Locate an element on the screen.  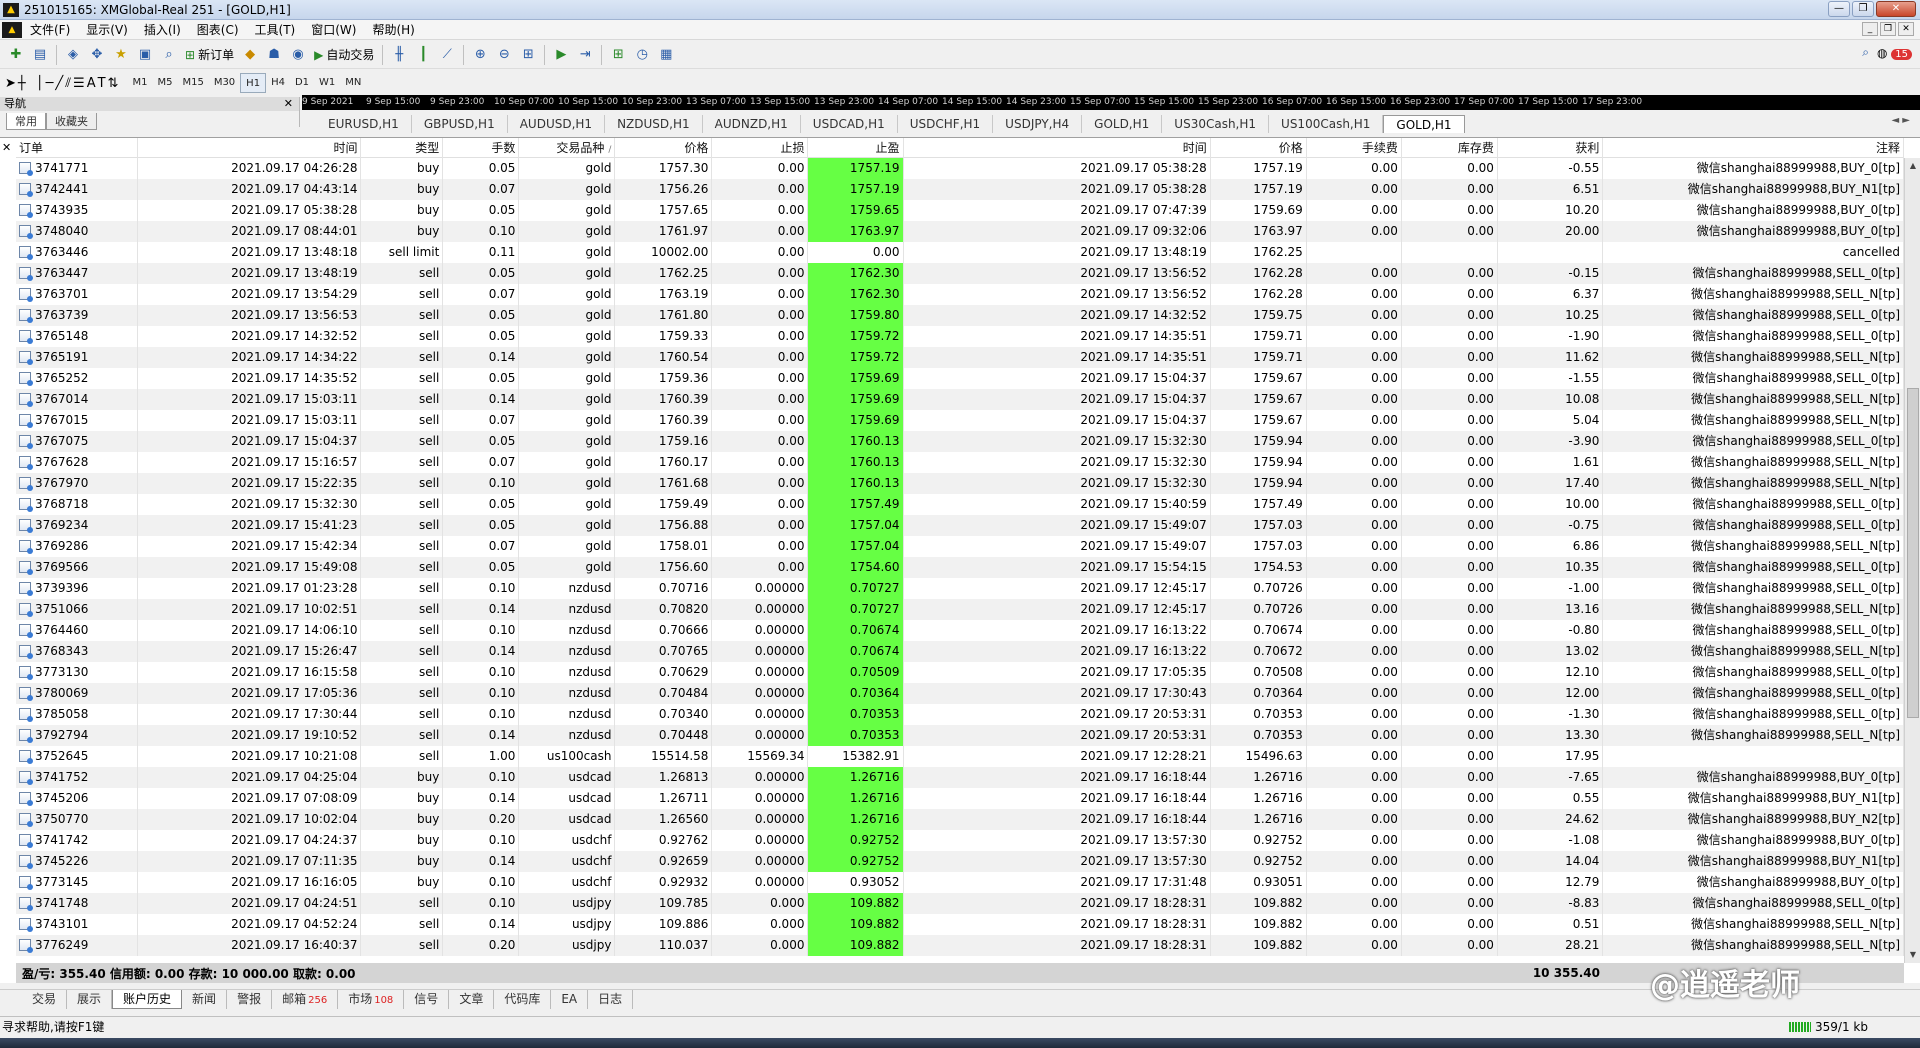
timeframe-d1: D1 is located at coordinates (302, 83).